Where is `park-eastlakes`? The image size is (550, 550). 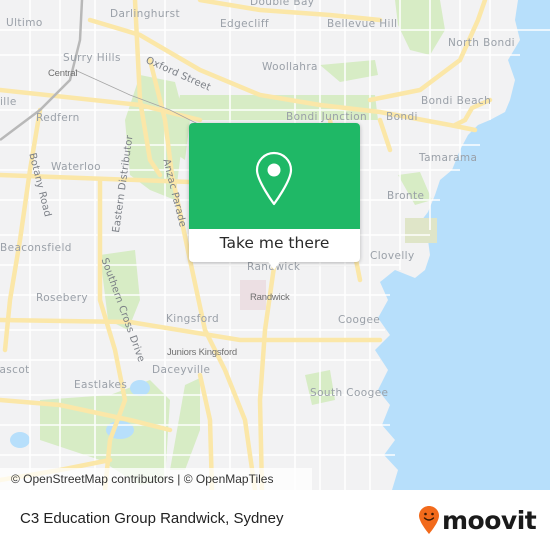
park-eastlakes is located at coordinates (185, 424).